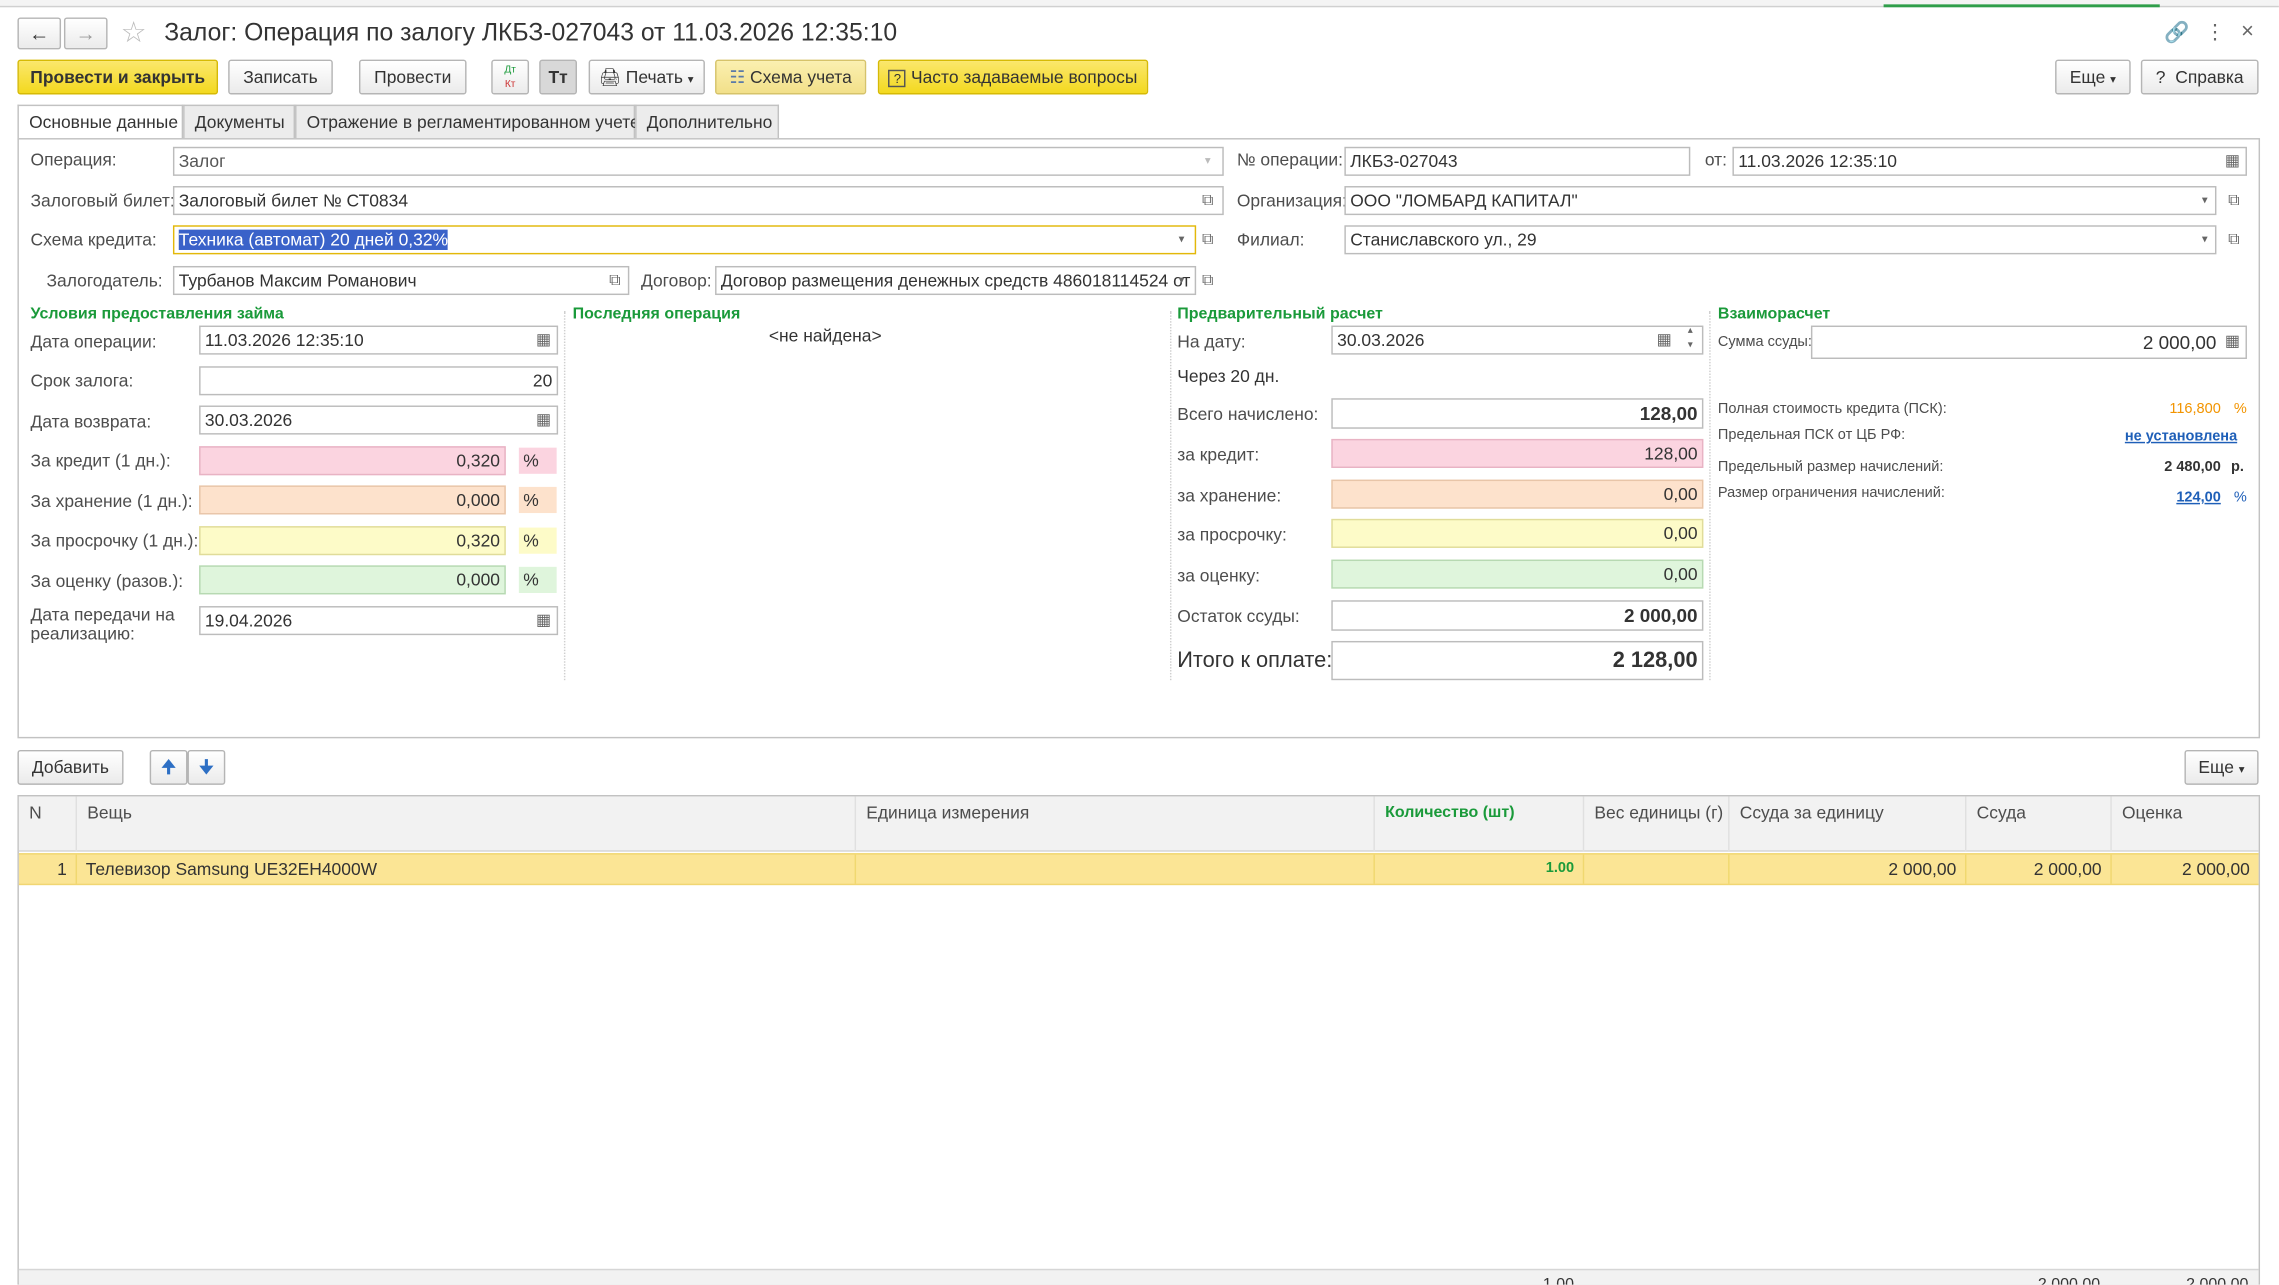 The height and width of the screenshot is (1285, 2279). What do you see at coordinates (206, 767) in the screenshot?
I see `move-down-button: 🠋` at bounding box center [206, 767].